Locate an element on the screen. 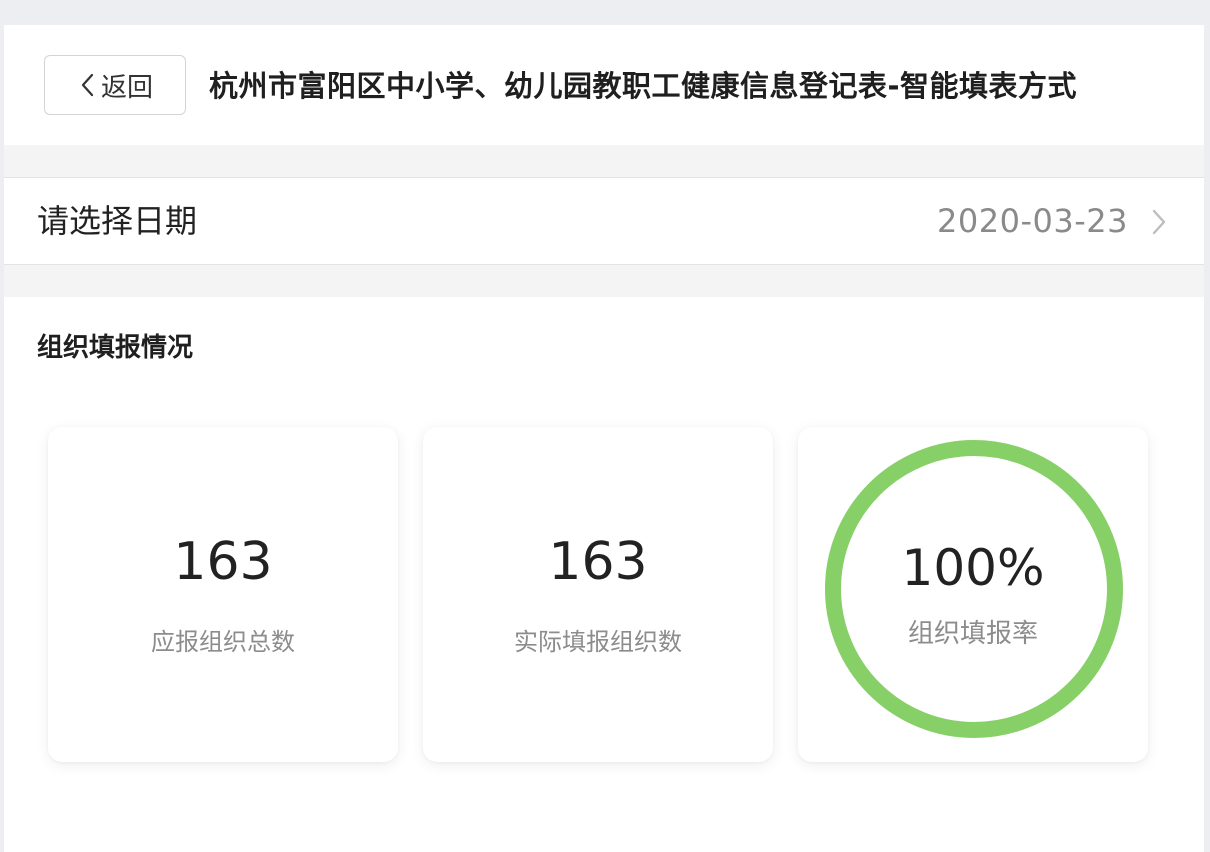 The width and height of the screenshot is (1210, 852). stat-caption: 应报组织总数 is located at coordinates (223, 642).